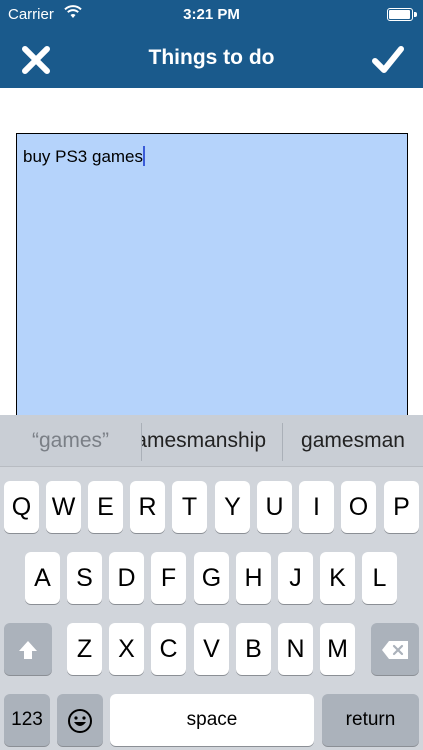 This screenshot has width=423, height=750. I want to click on key-k: K, so click(337, 578).